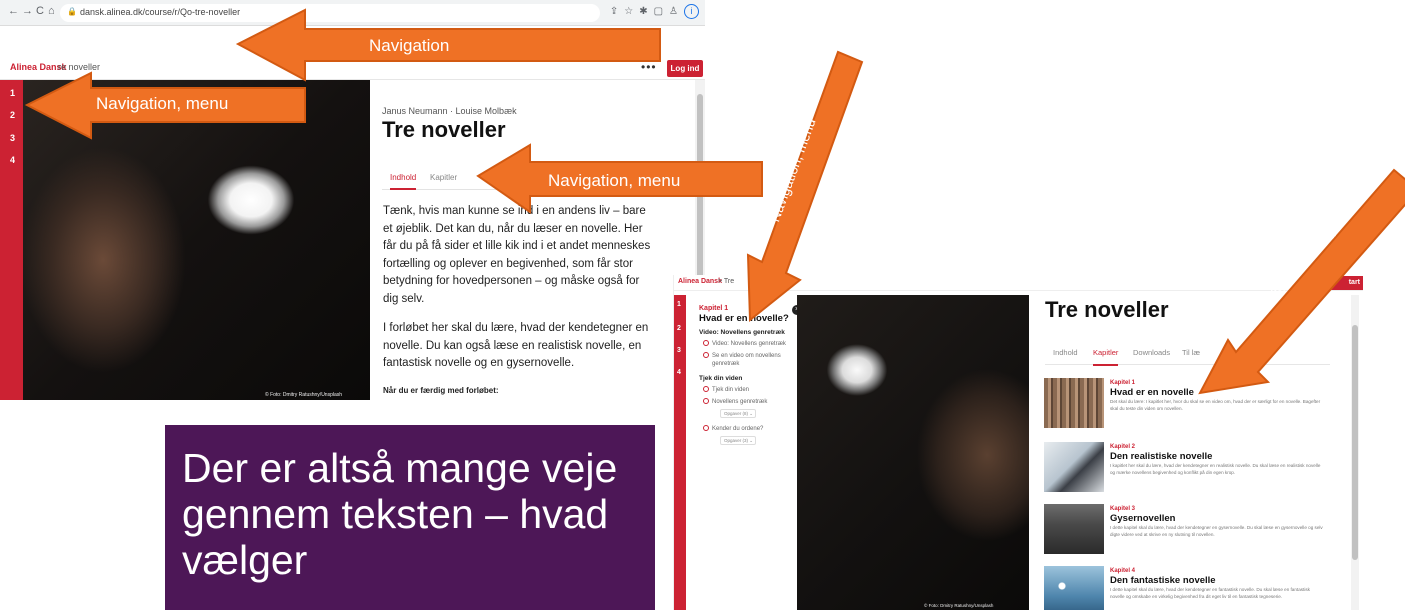 The width and height of the screenshot is (1405, 610). What do you see at coordinates (805, 186) in the screenshot?
I see `arrow-navigation-menu-diag1` at bounding box center [805, 186].